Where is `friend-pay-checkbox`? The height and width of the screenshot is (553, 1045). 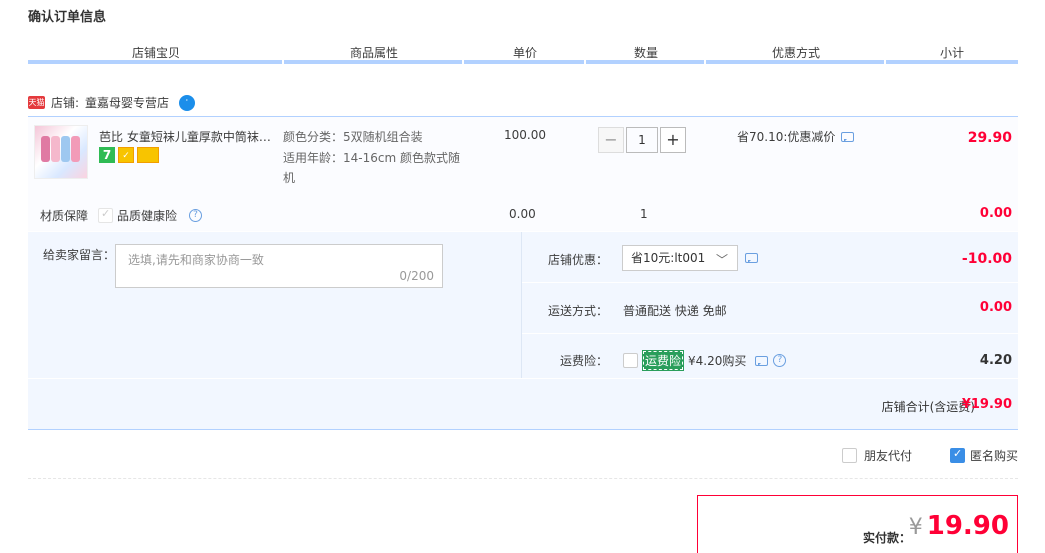
friend-pay-checkbox is located at coordinates (849, 455).